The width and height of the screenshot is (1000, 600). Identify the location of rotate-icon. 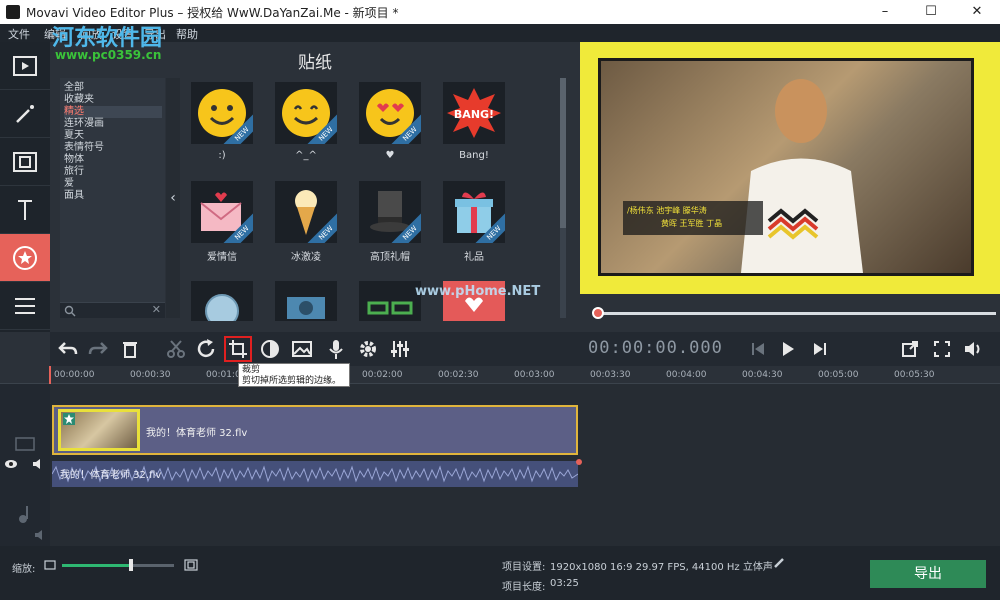
(206, 348).